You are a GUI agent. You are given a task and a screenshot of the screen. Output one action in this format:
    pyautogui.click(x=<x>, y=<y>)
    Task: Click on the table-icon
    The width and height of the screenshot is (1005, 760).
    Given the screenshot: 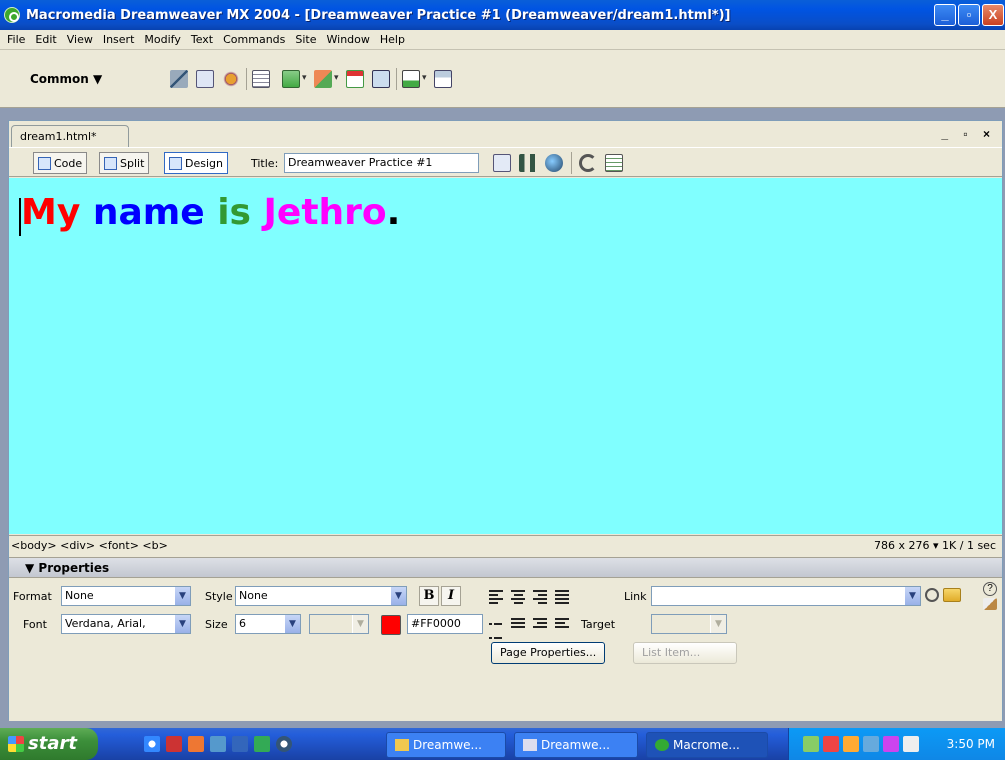 What is the action you would take?
    pyautogui.click(x=261, y=79)
    